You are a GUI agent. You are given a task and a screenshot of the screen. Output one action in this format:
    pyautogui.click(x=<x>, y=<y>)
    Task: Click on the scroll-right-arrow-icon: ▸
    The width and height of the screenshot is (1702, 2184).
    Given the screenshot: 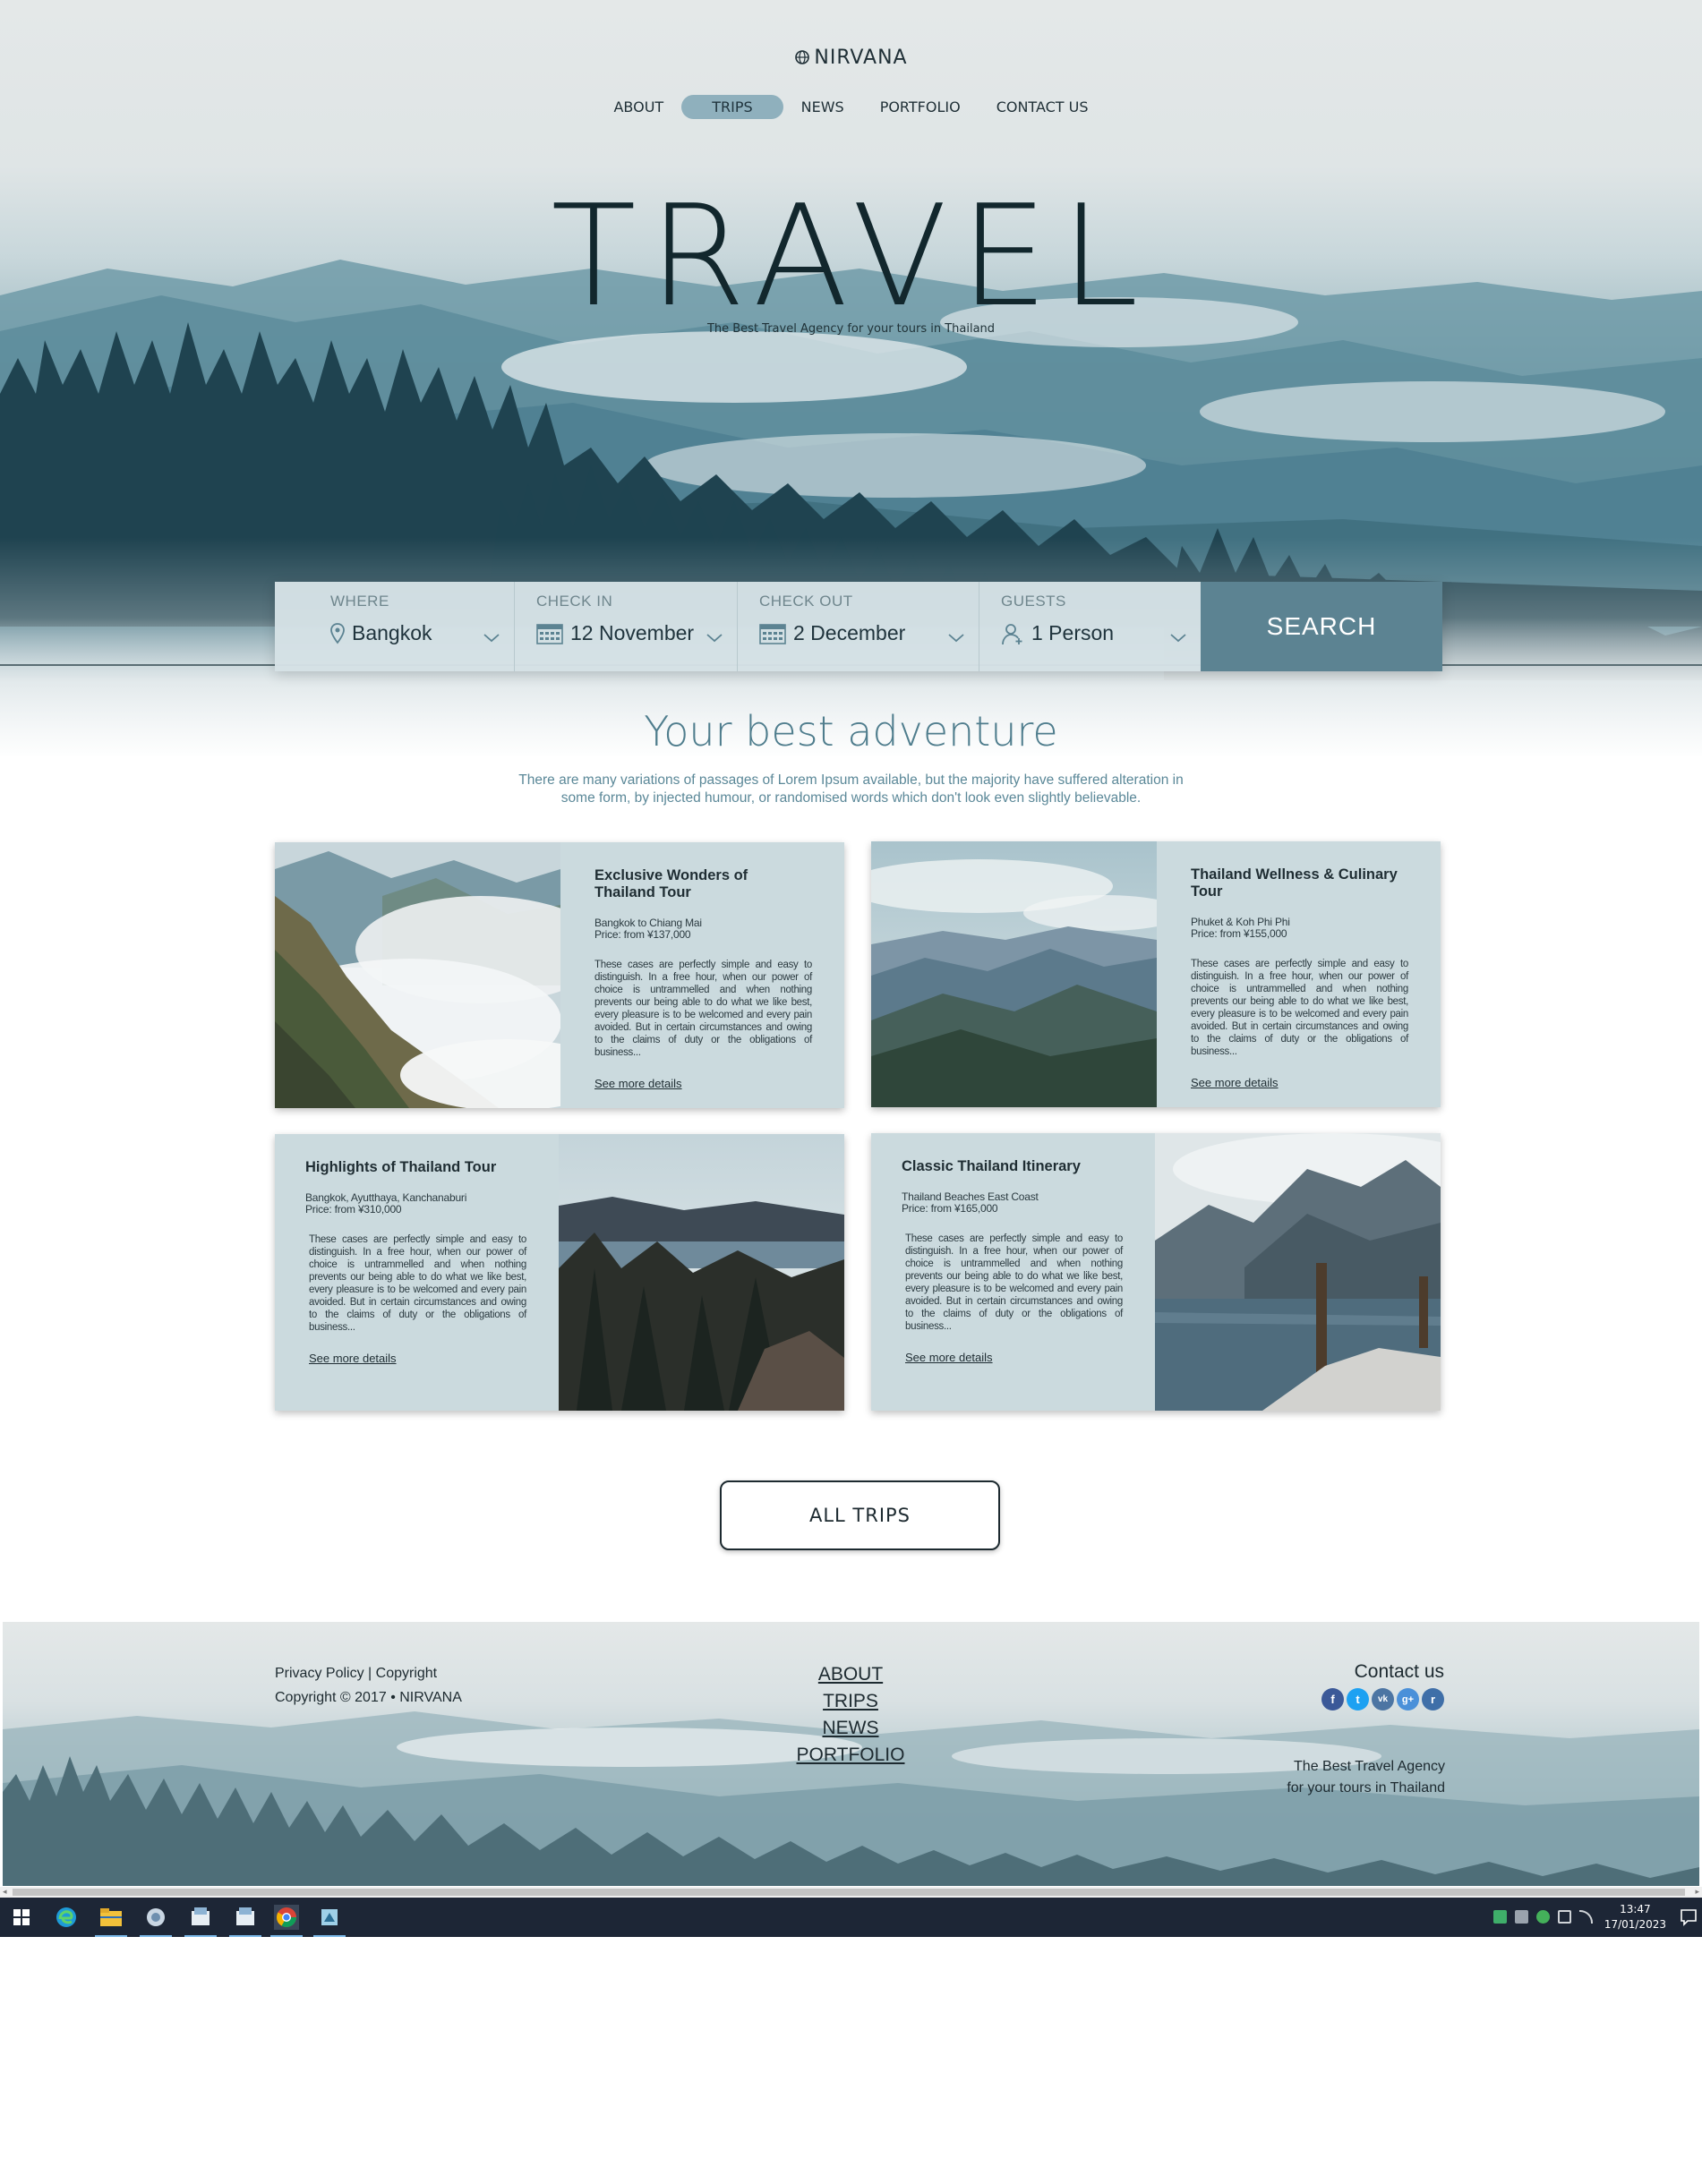 What is the action you would take?
    pyautogui.click(x=1697, y=1892)
    